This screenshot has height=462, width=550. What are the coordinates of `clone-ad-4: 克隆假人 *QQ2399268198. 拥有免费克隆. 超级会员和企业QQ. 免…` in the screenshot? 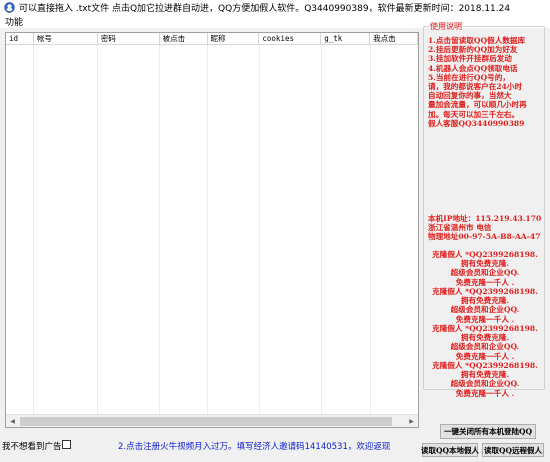 It's located at (485, 379).